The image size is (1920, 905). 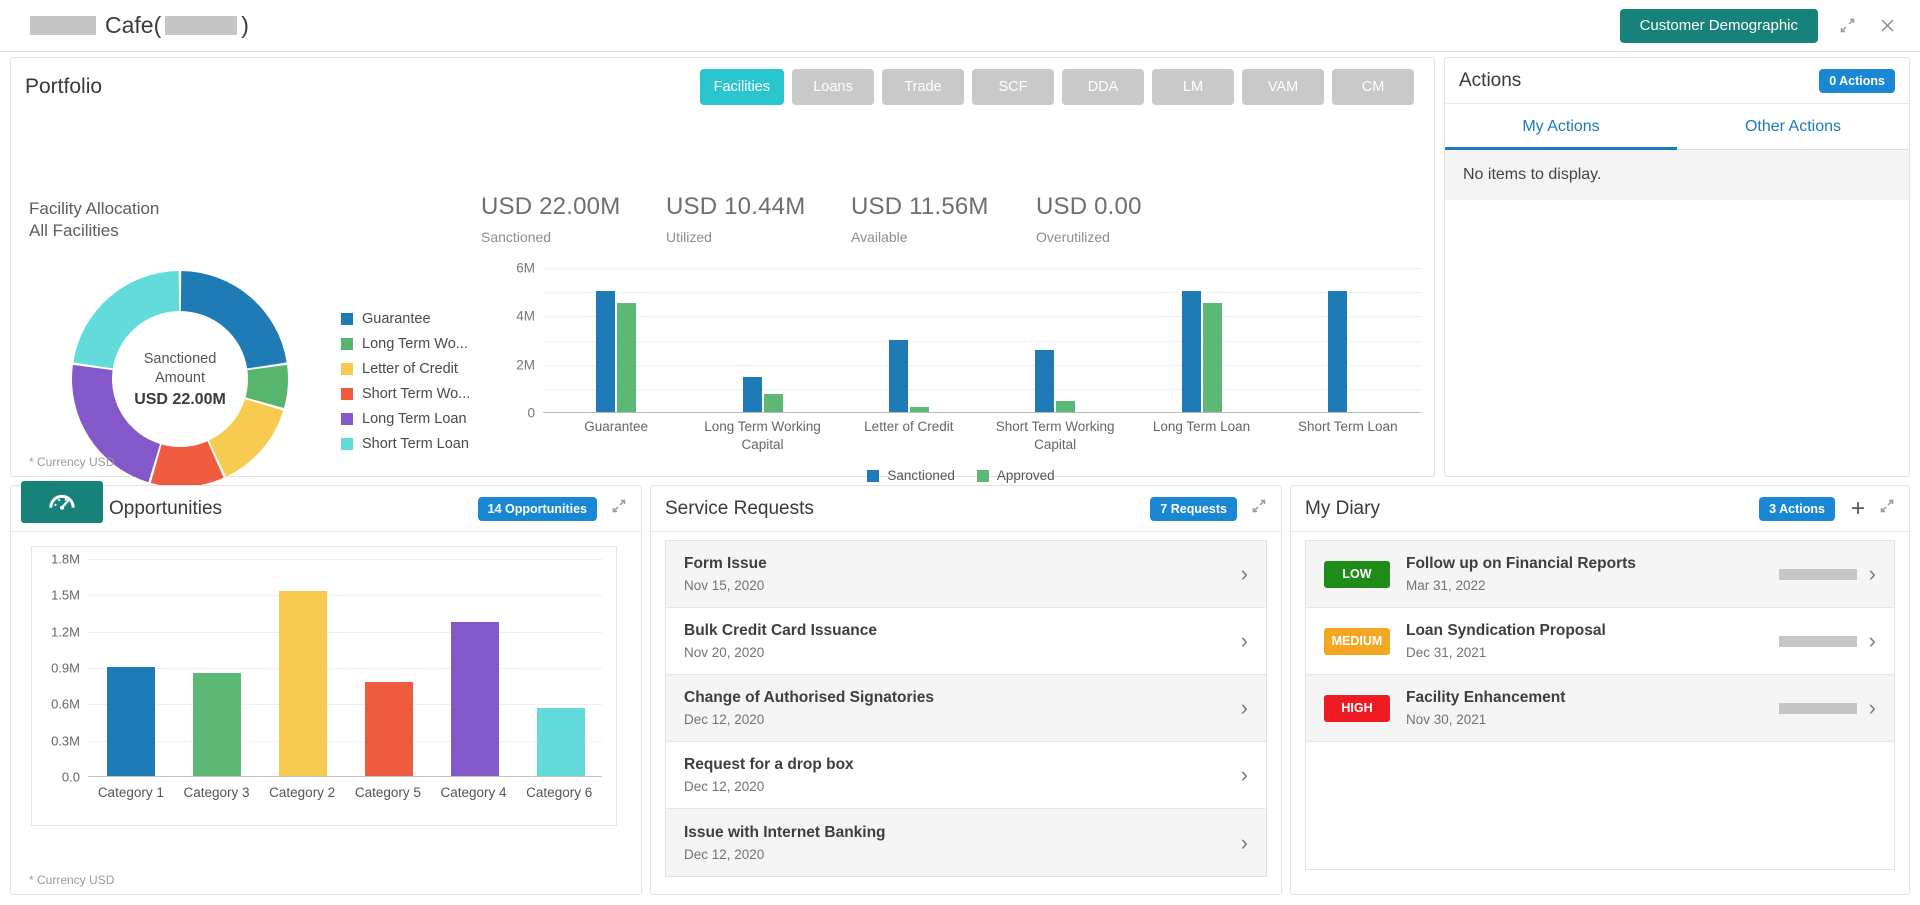 I want to click on diary-row: HIGH Facility Enhancement Nov 30, 2021 ›, so click(x=1600, y=708).